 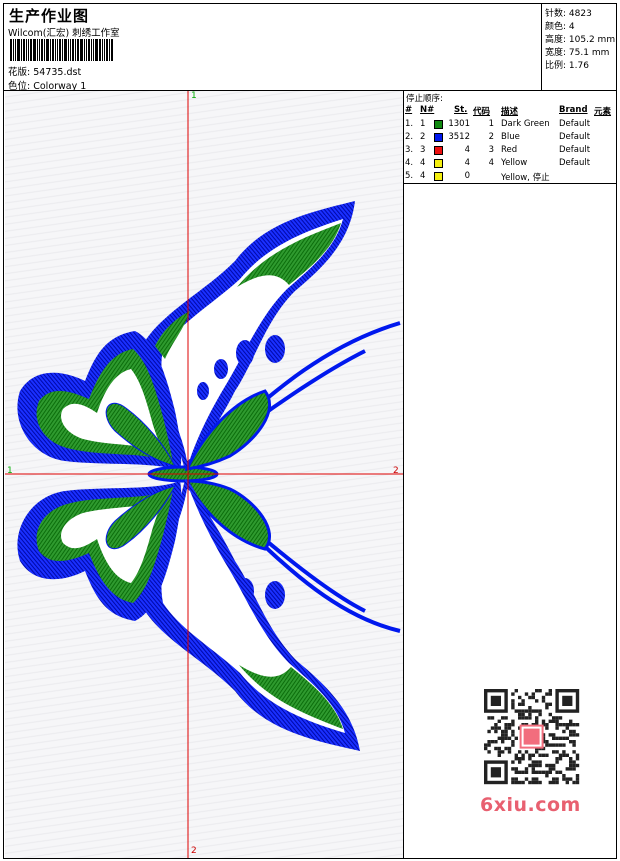 What do you see at coordinates (491, 163) in the screenshot?
I see `sequence-cell-code: 4` at bounding box center [491, 163].